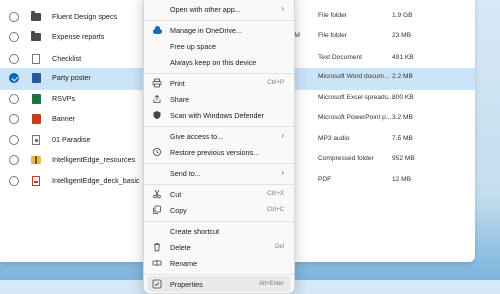 This screenshot has width=500, height=294. I want to click on menu-item-label: Free up space, so click(193, 46).